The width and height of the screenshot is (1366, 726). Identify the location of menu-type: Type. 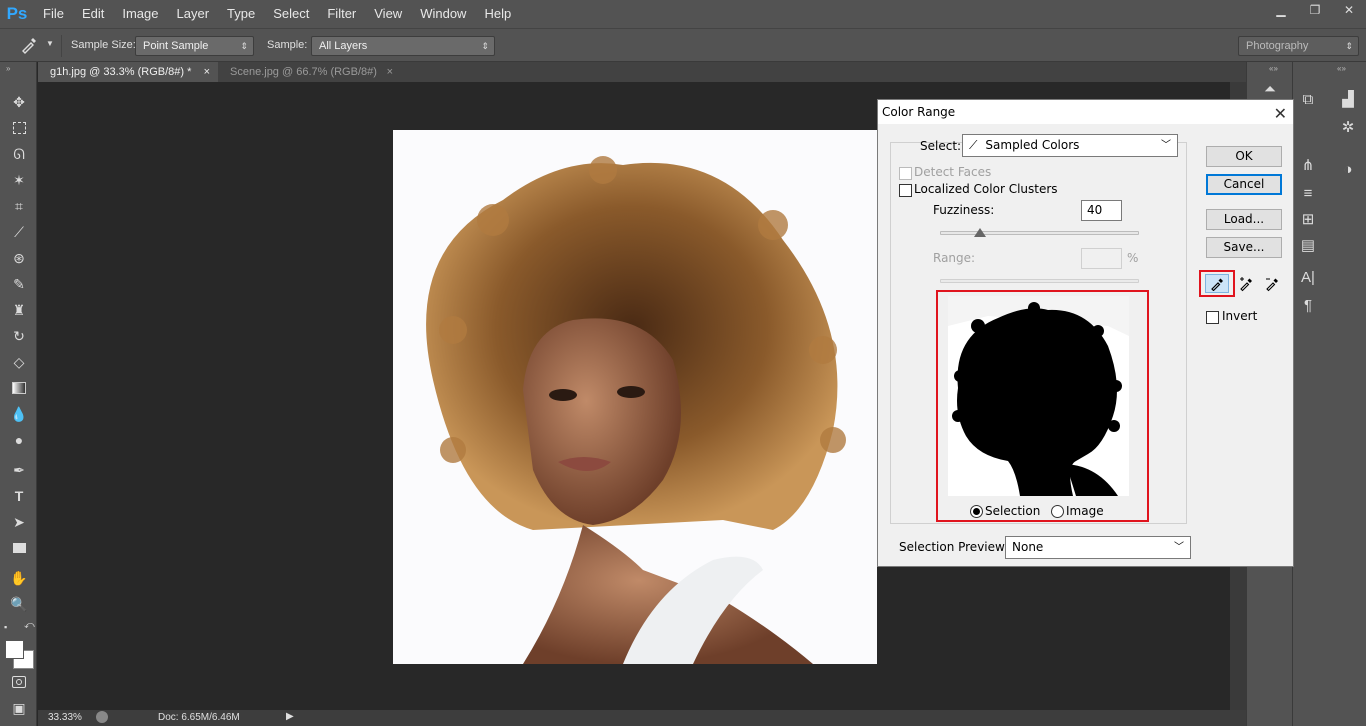
(241, 14).